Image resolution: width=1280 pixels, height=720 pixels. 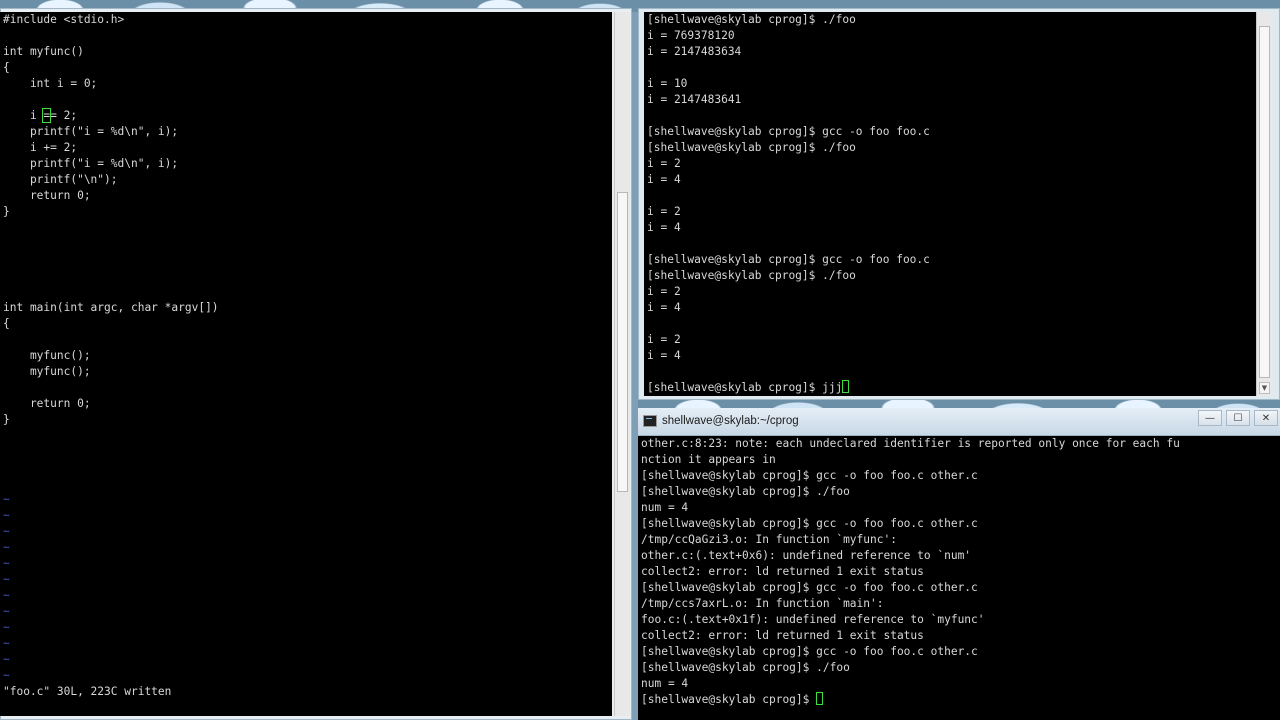 What do you see at coordinates (691, 35) in the screenshot?
I see `terminal-output-line: i = 769378120` at bounding box center [691, 35].